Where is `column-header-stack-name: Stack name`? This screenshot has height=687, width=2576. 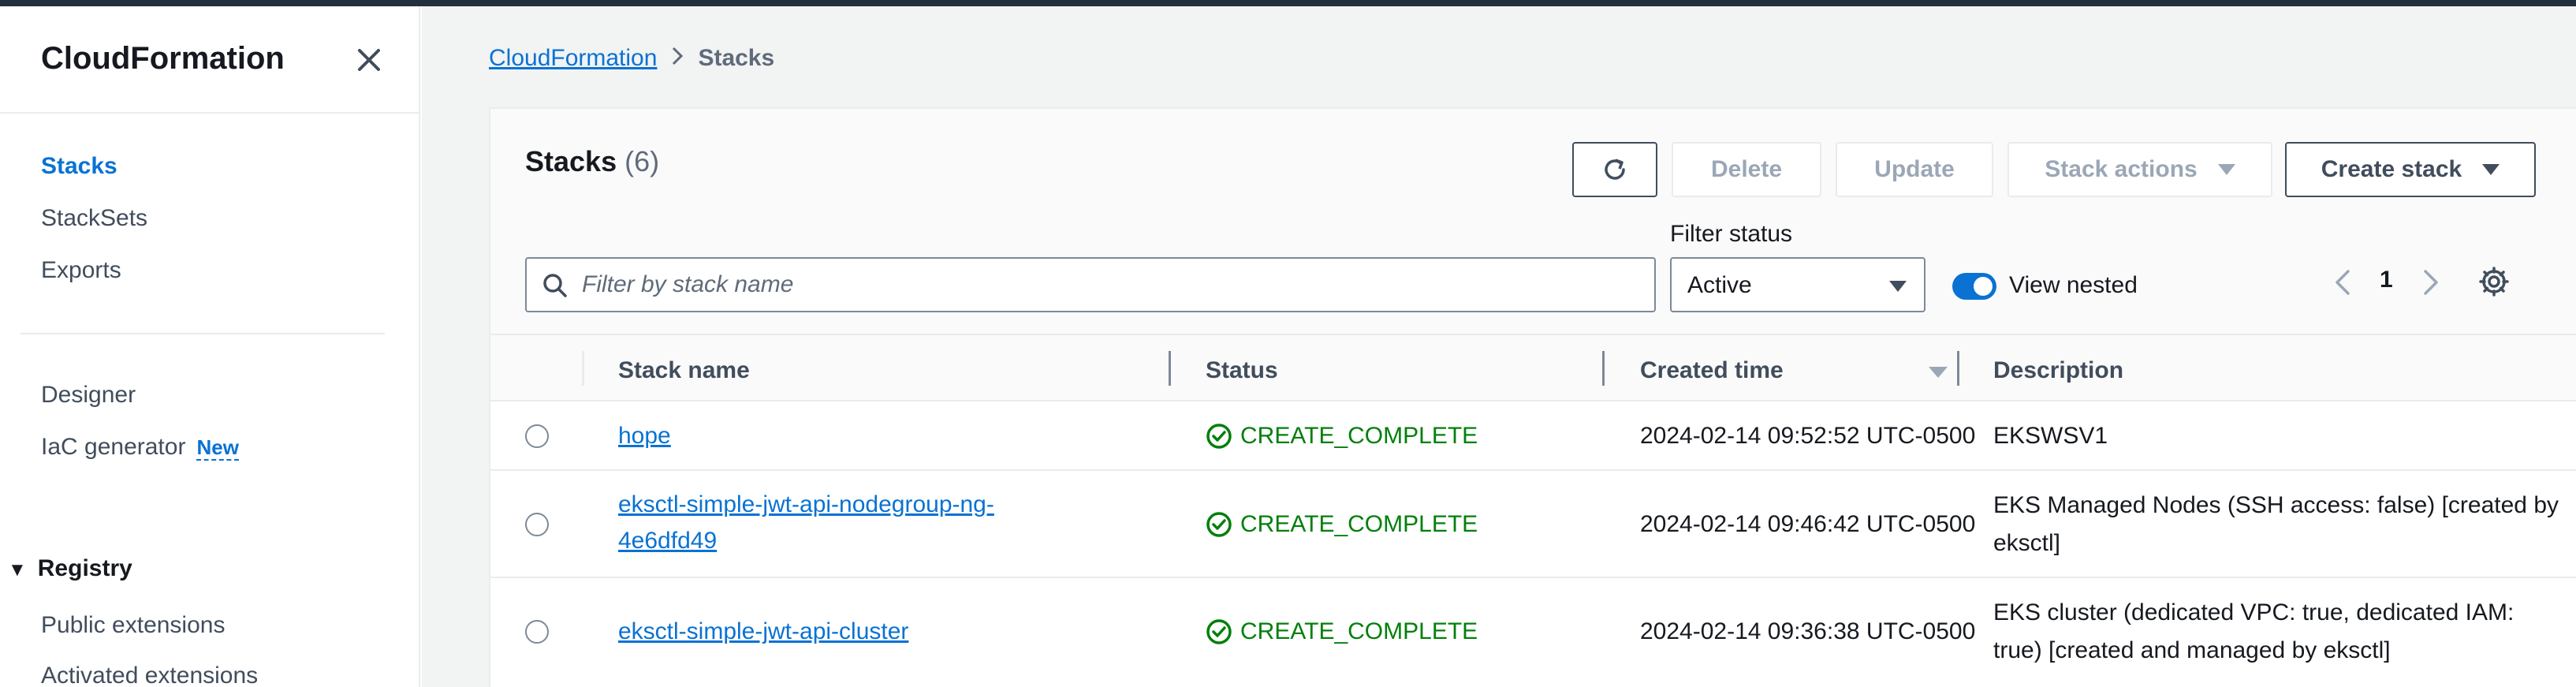
column-header-stack-name: Stack name is located at coordinates (684, 371).